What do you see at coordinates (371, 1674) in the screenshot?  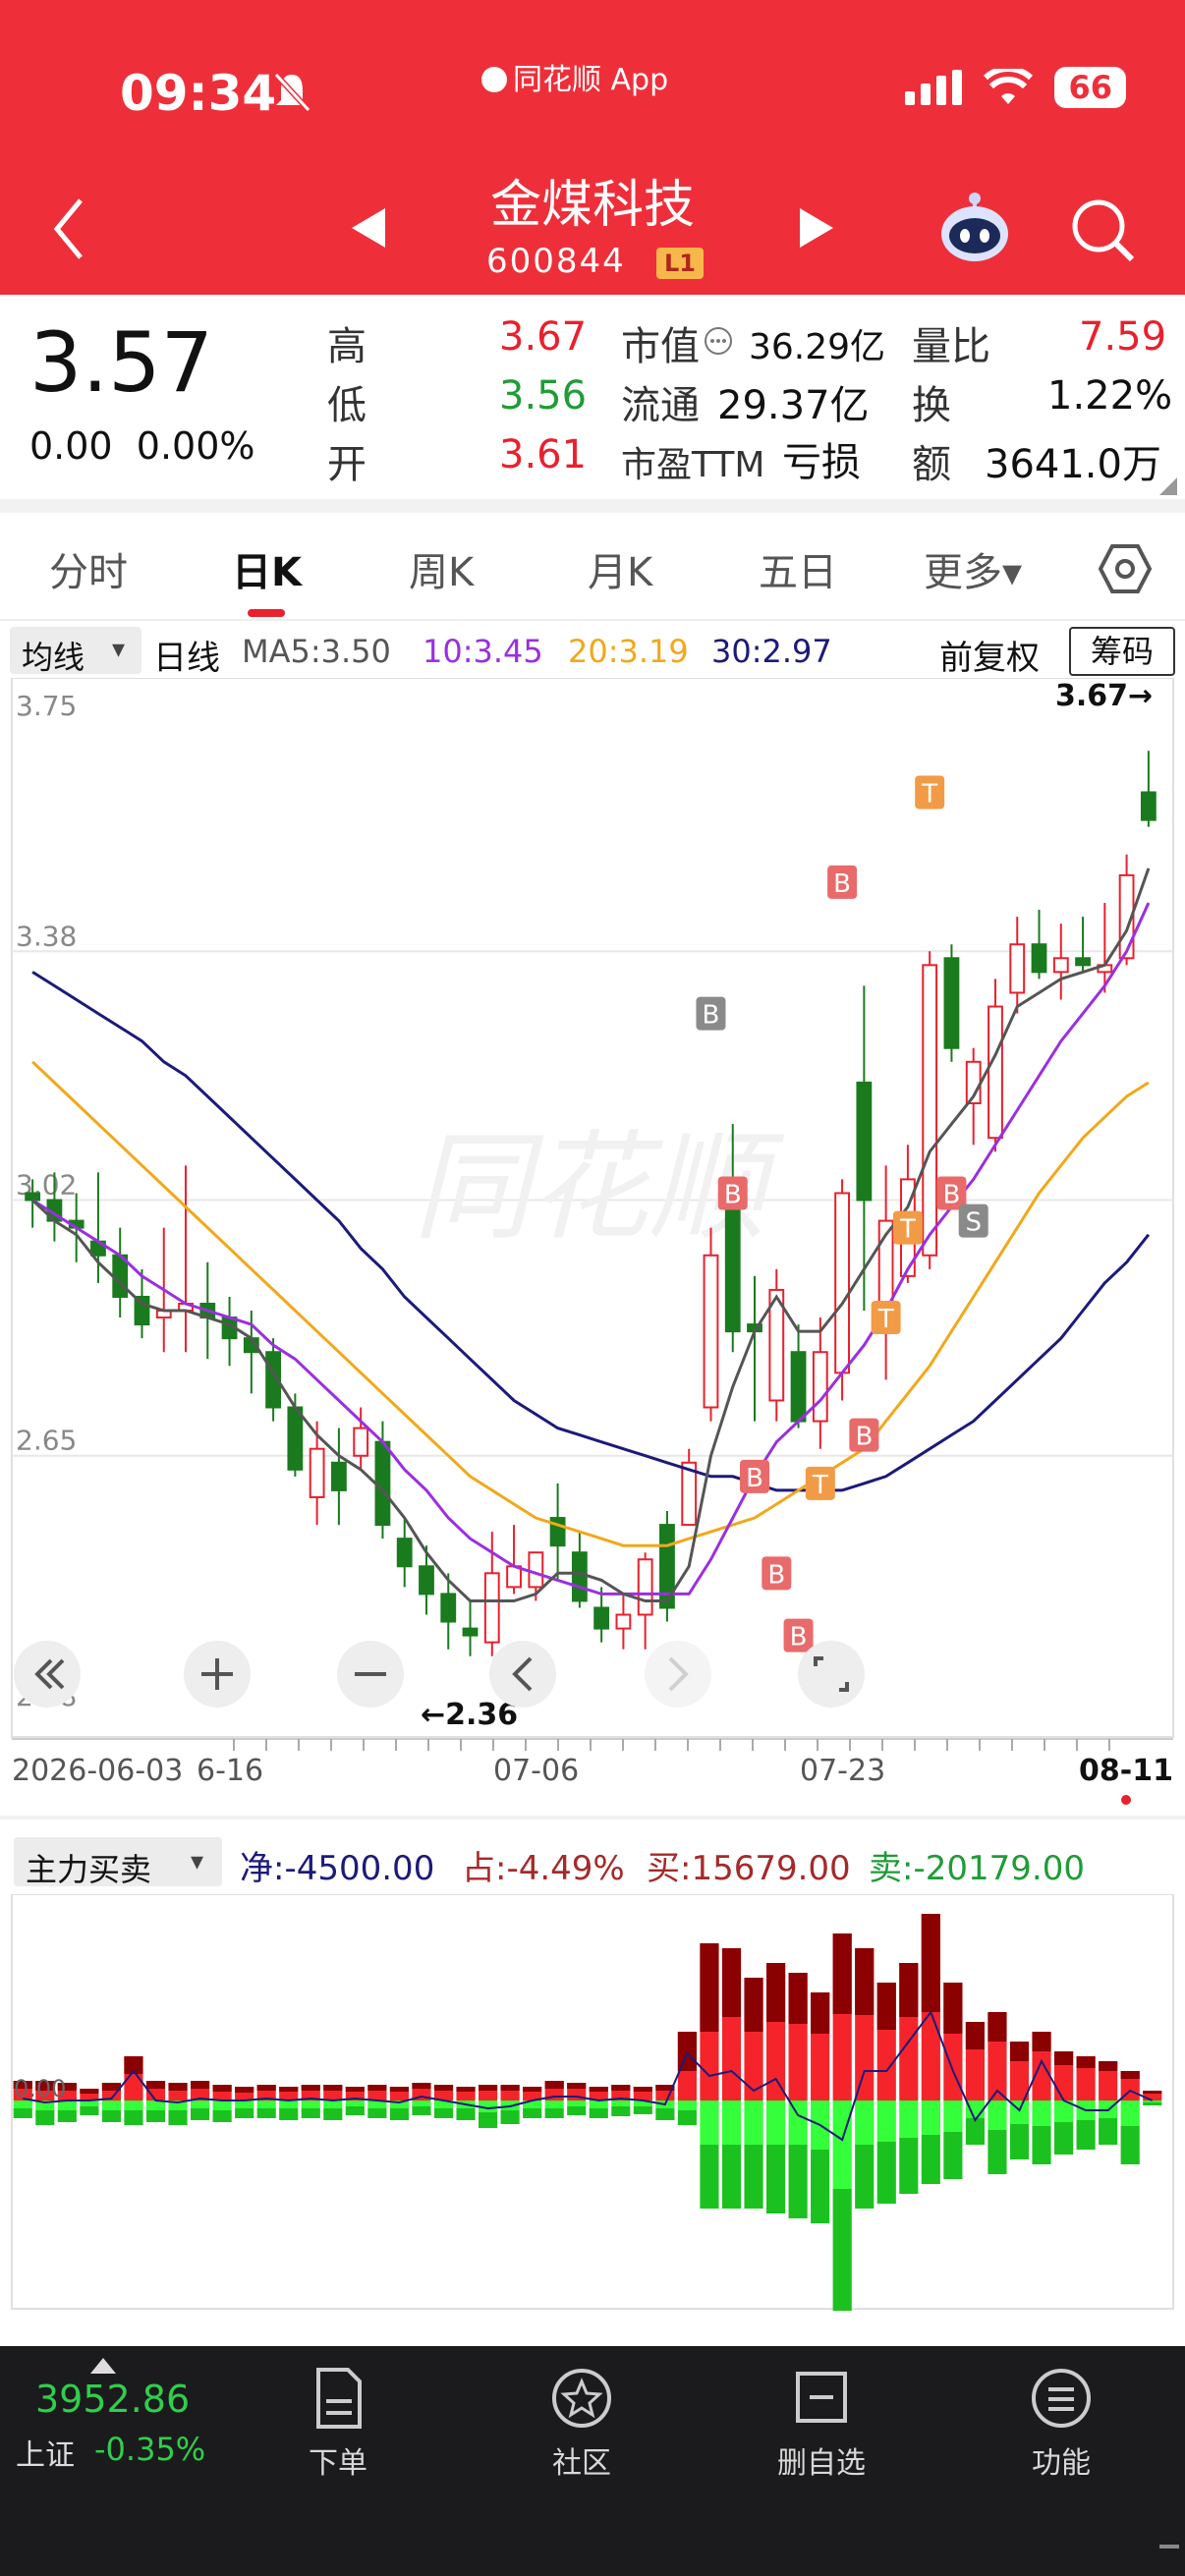 I see `zoom-out-button` at bounding box center [371, 1674].